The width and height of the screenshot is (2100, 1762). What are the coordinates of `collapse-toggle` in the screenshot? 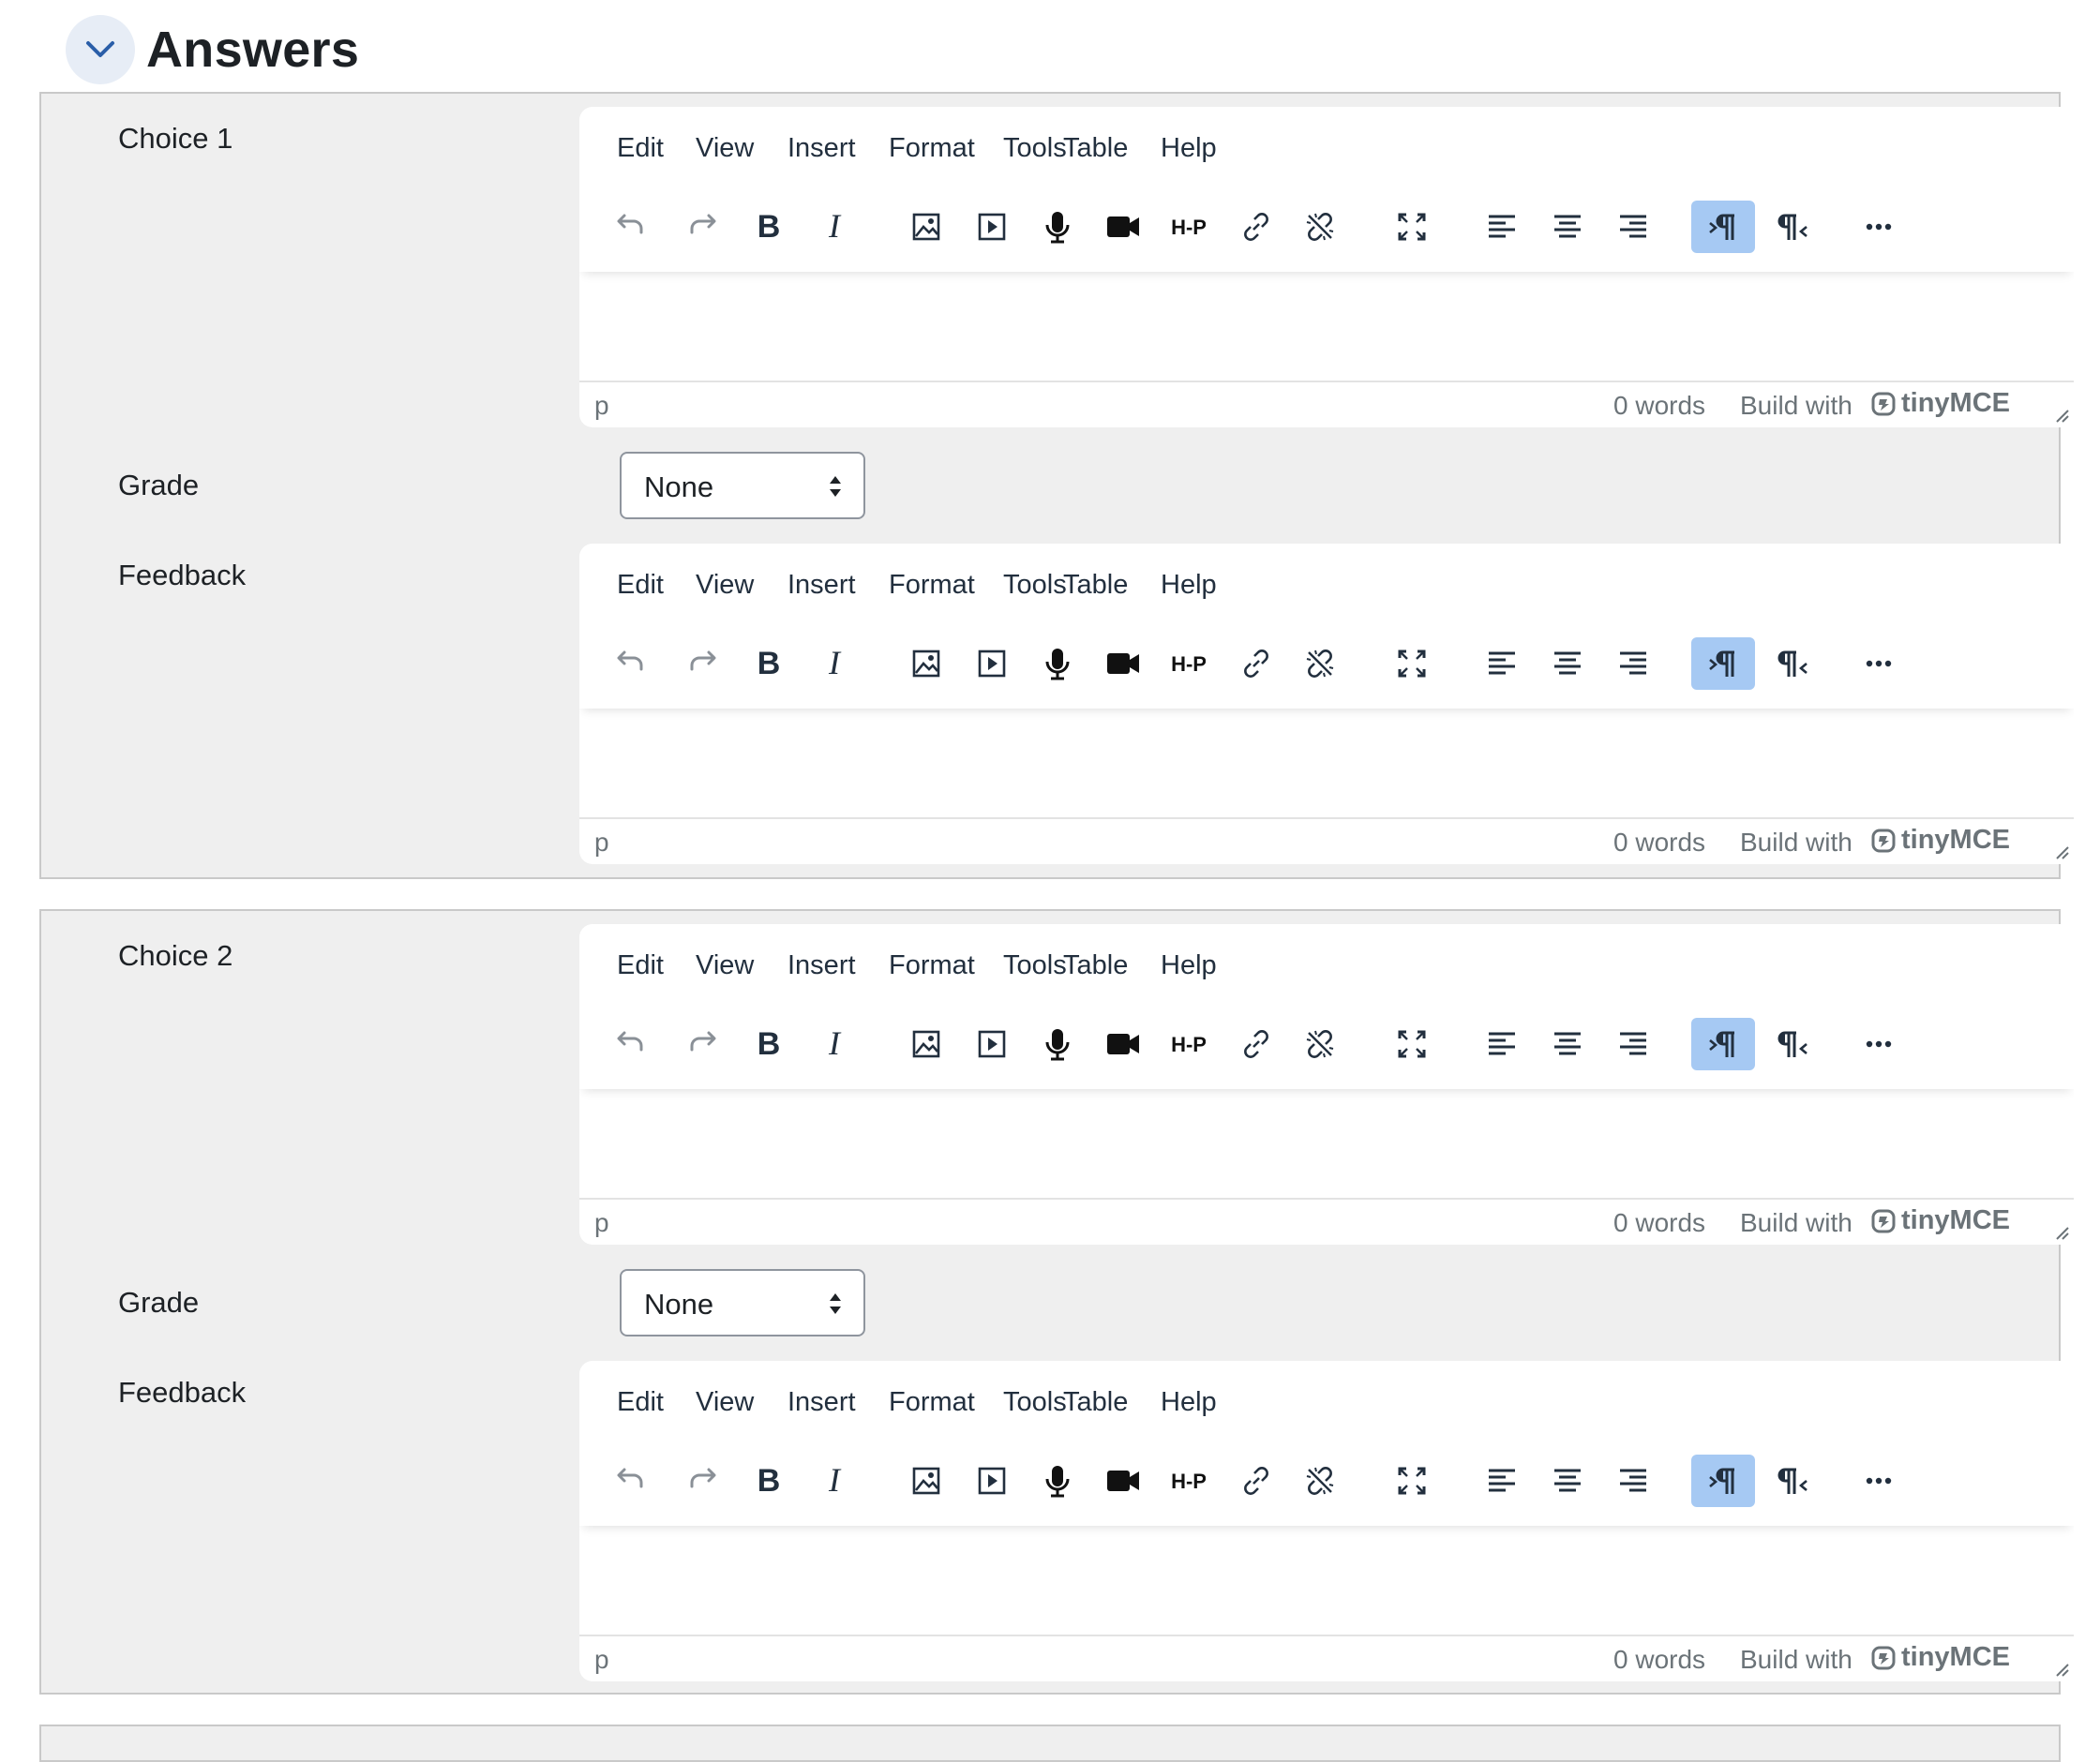 It's located at (100, 50).